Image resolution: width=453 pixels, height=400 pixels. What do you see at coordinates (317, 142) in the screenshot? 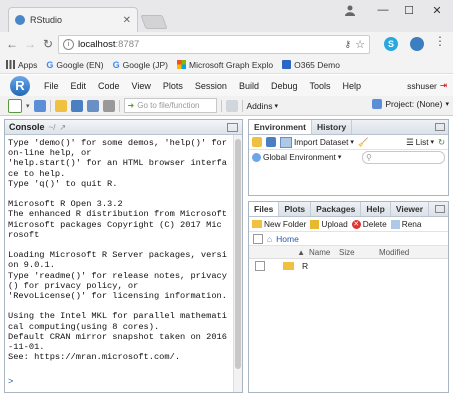
I see `import-dataset-button: Import Dataset ▾` at bounding box center [317, 142].